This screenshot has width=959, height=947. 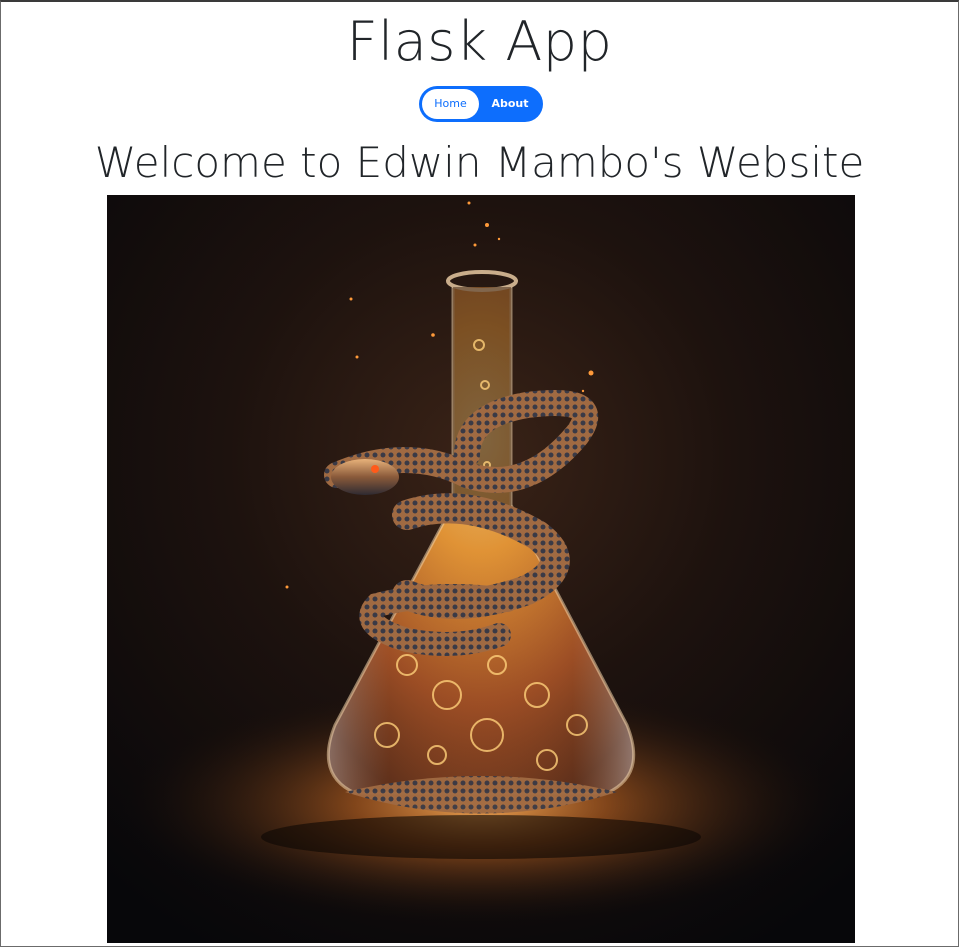 I want to click on nav-about-link: About, so click(x=510, y=104).